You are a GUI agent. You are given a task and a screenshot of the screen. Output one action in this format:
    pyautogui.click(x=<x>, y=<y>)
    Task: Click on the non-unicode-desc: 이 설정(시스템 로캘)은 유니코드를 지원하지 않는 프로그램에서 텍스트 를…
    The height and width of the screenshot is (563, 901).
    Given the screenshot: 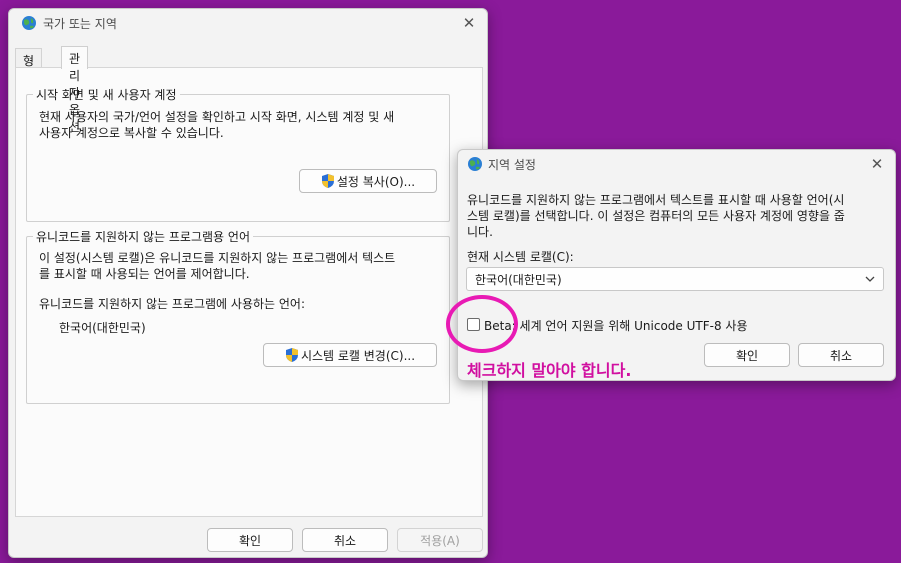 What is the action you would take?
    pyautogui.click(x=217, y=266)
    